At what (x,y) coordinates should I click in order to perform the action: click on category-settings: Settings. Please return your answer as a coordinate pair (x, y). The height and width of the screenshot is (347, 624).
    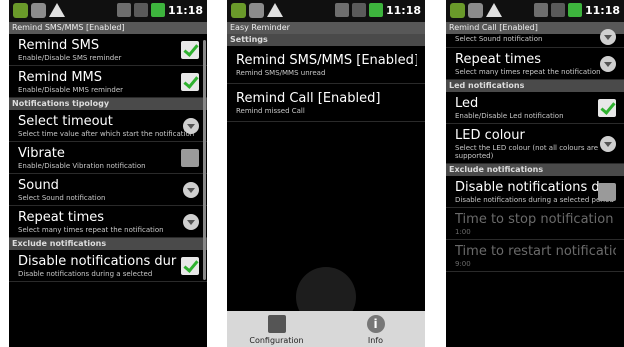
    Looking at the image, I should click on (326, 40).